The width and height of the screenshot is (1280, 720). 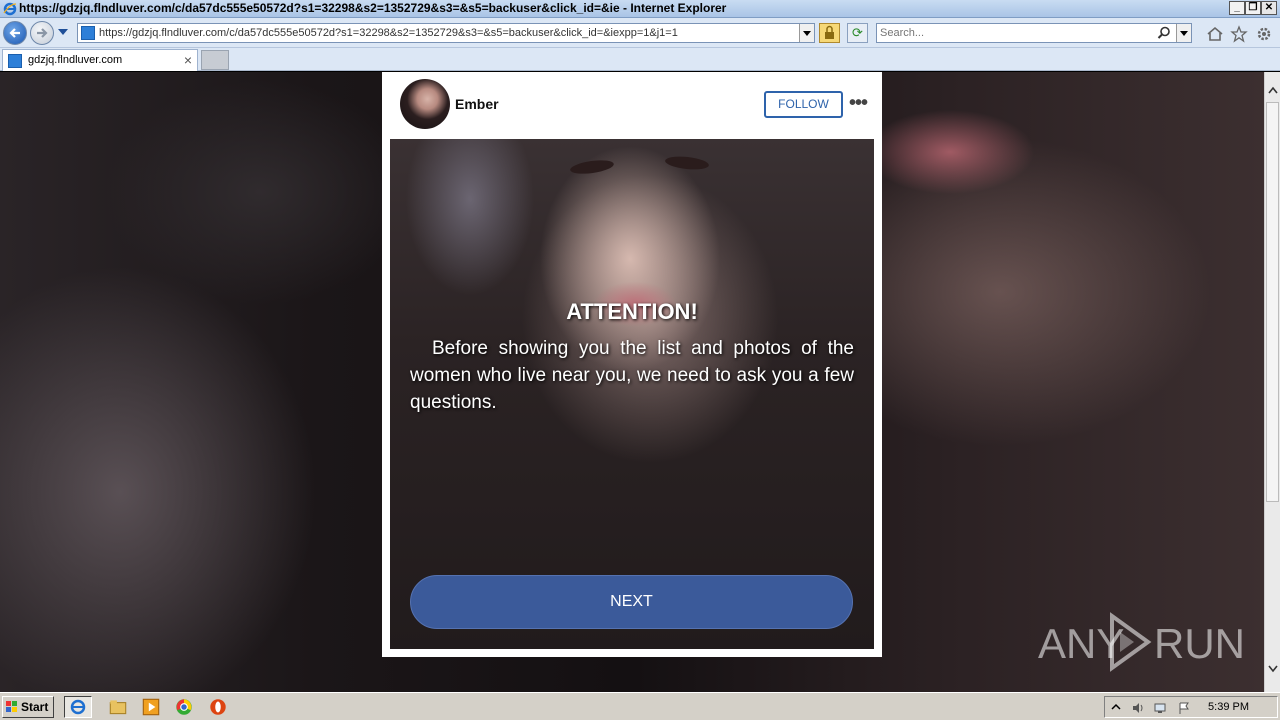 I want to click on volume-icon, so click(x=1138, y=708).